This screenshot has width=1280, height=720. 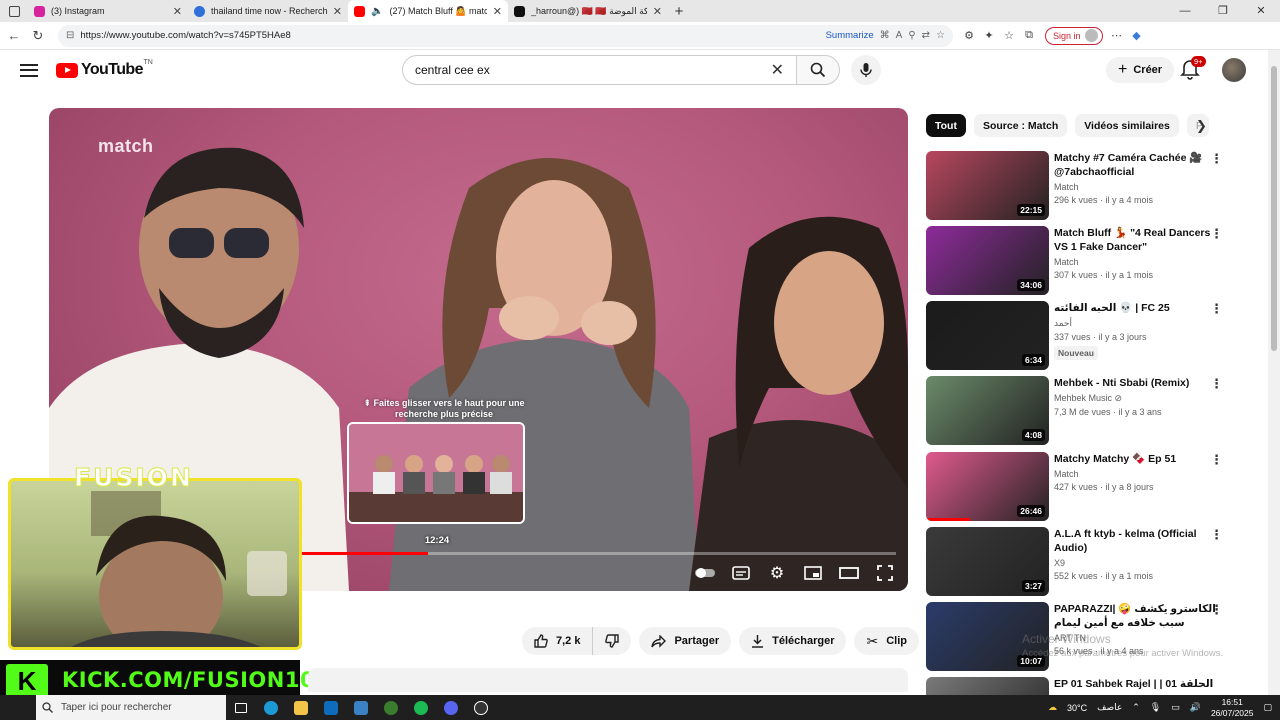 What do you see at coordinates (1135, 563) in the screenshot?
I see `channel-name: X9` at bounding box center [1135, 563].